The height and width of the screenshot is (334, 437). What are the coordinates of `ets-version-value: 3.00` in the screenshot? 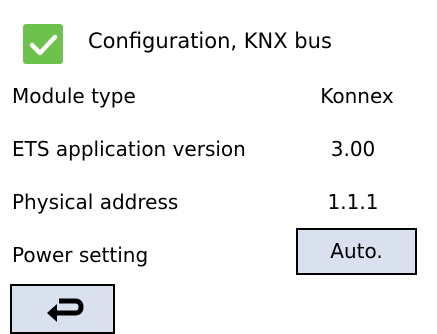 It's located at (353, 149).